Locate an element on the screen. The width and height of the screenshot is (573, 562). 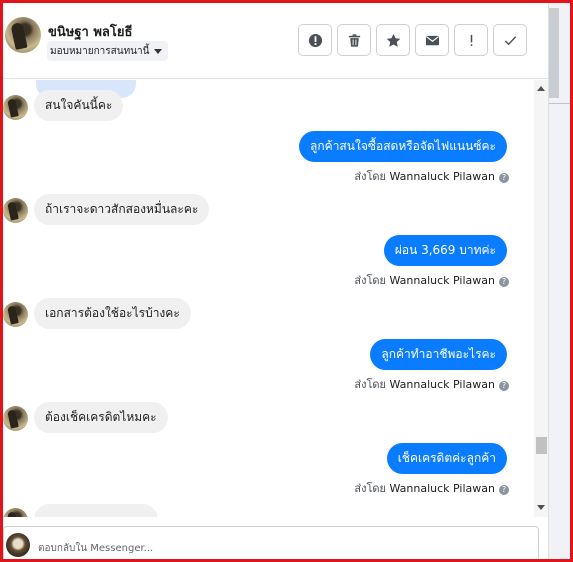
assign-conversation-dropdown: มอบหมายการสนทนานี้ is located at coordinates (108, 51).